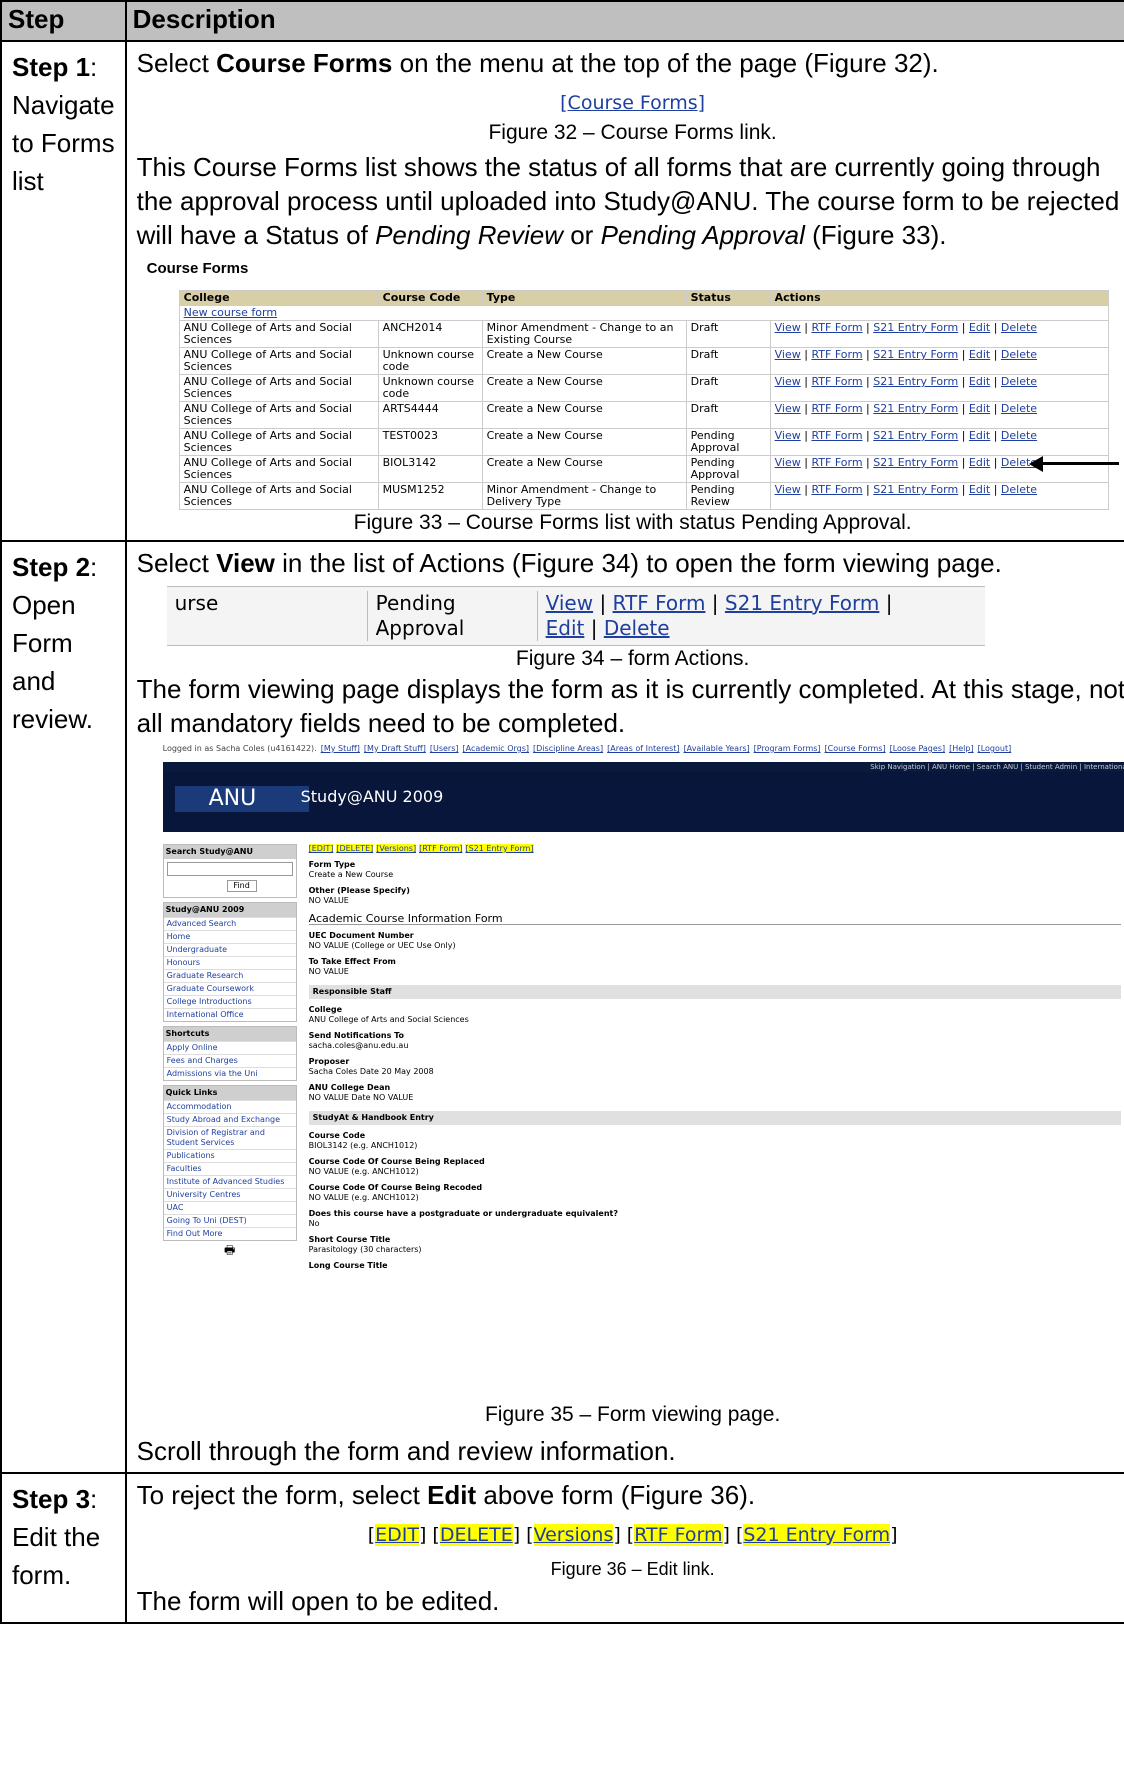 The width and height of the screenshot is (1124, 1787). Describe the element at coordinates (328, 971) in the screenshot. I see `ss-value: NO VALUE` at that location.